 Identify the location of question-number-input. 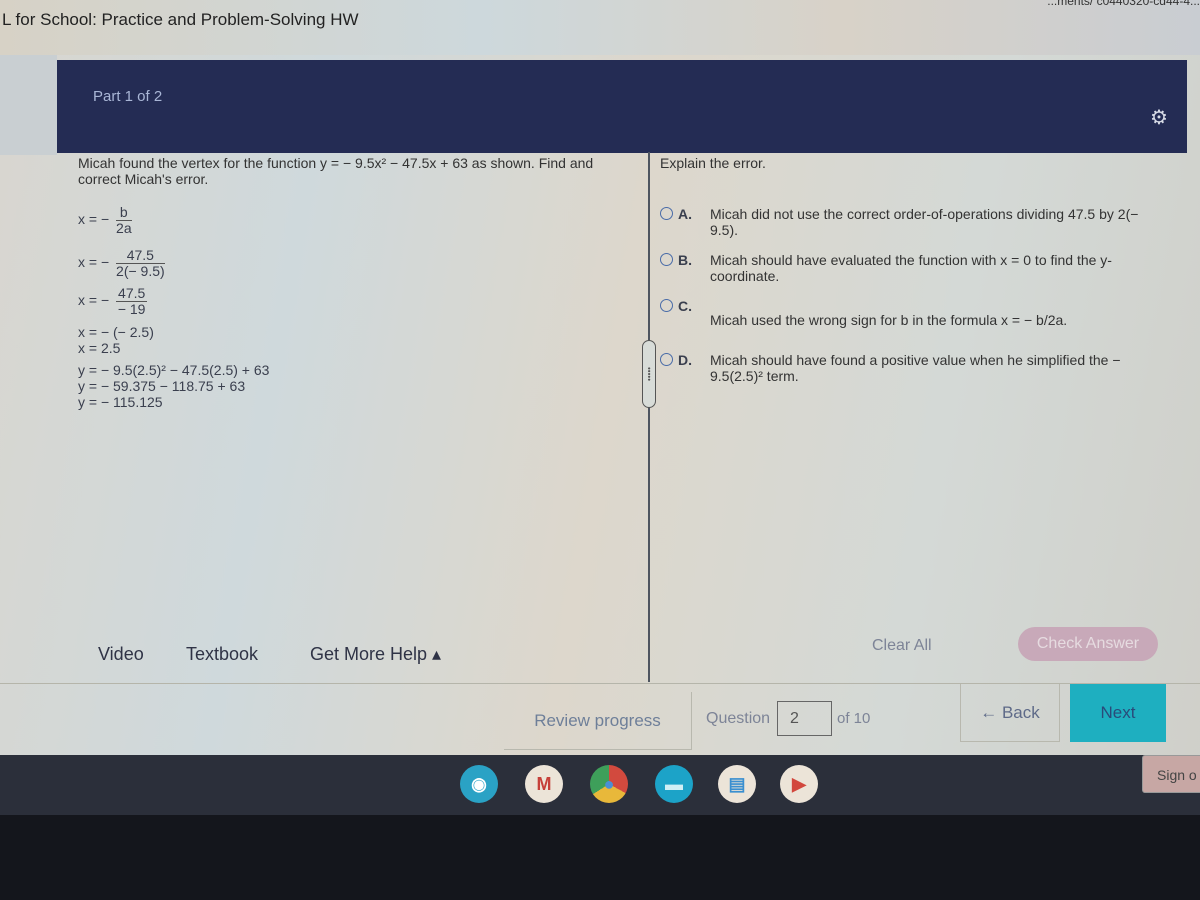
(804, 718).